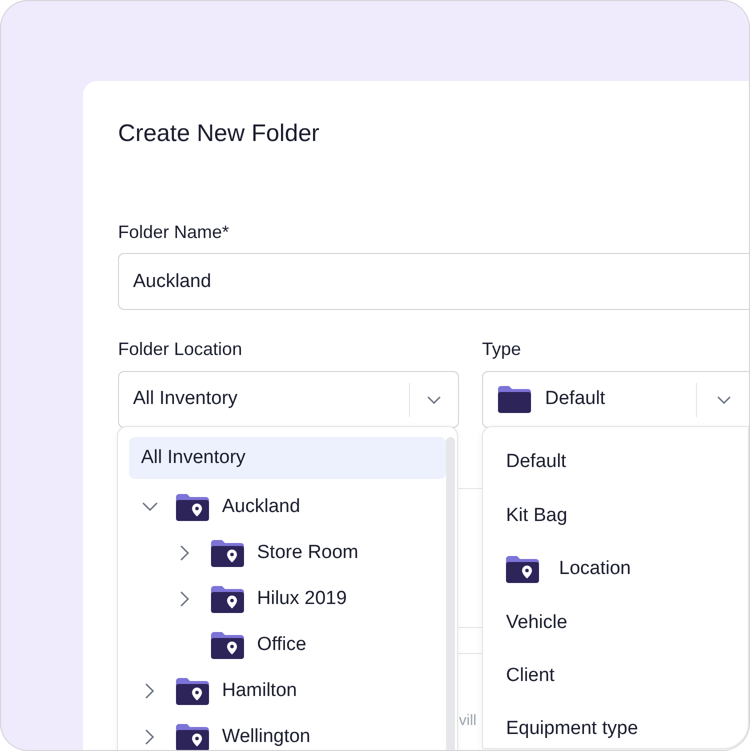 The height and width of the screenshot is (751, 750). What do you see at coordinates (514, 399) in the screenshot?
I see `folder-icon` at bounding box center [514, 399].